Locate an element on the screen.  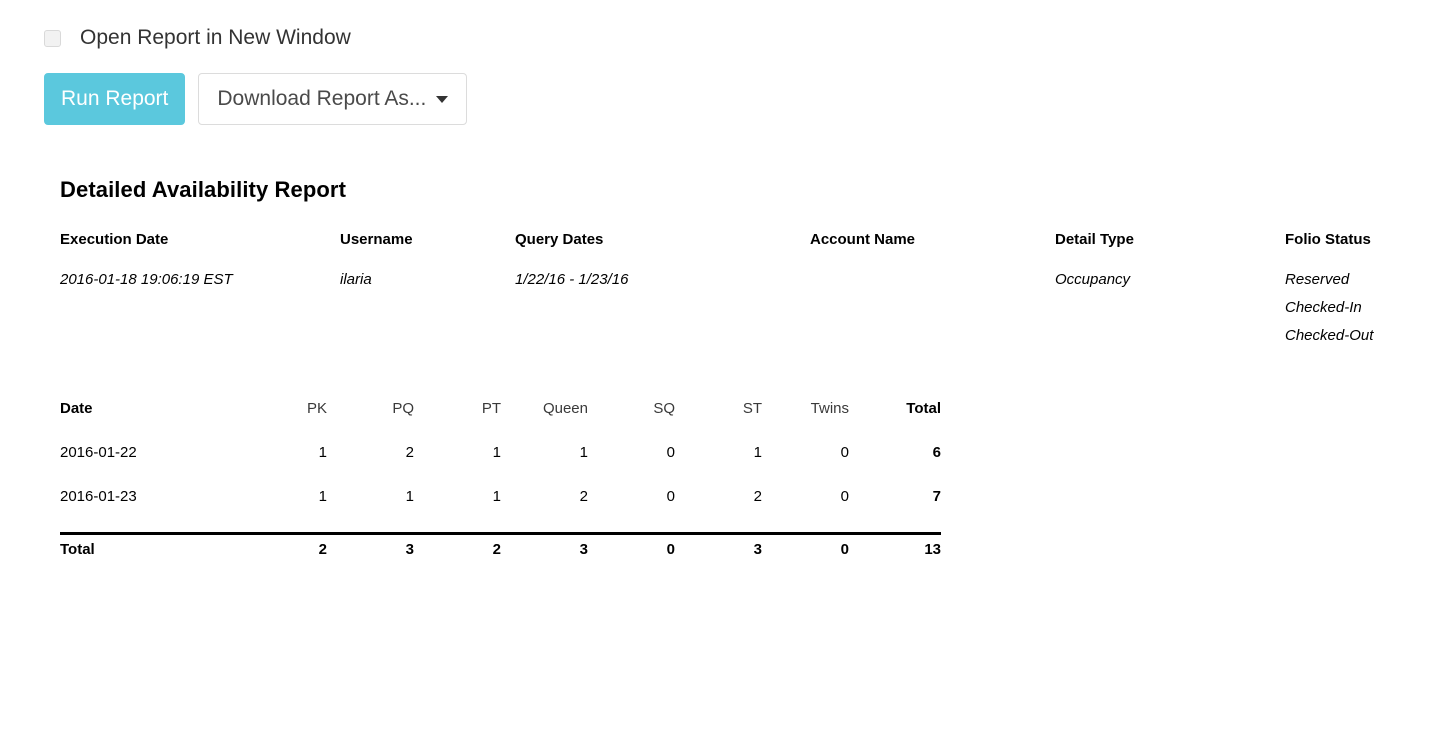
total-row-label: Total is located at coordinates (155, 545).